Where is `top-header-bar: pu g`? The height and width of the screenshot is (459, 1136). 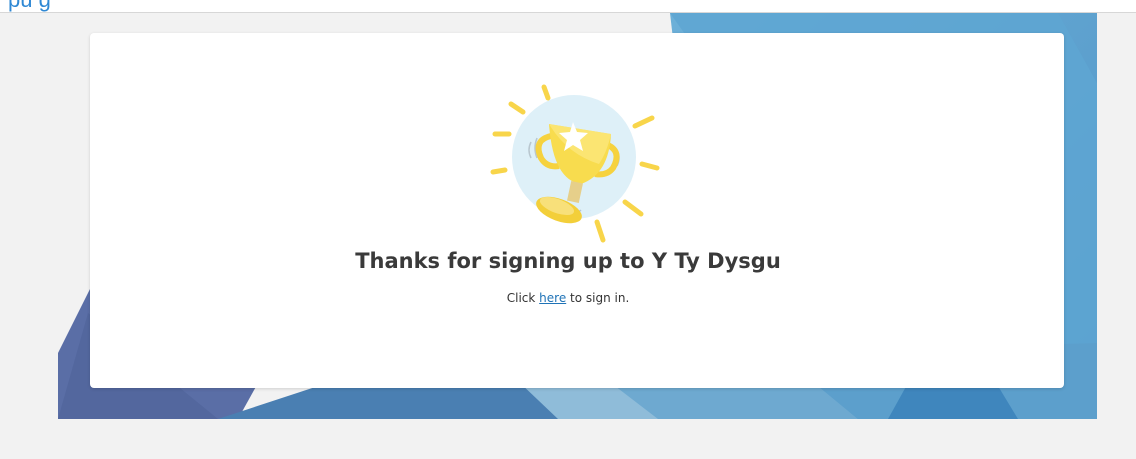
top-header-bar: pu g is located at coordinates (568, 6).